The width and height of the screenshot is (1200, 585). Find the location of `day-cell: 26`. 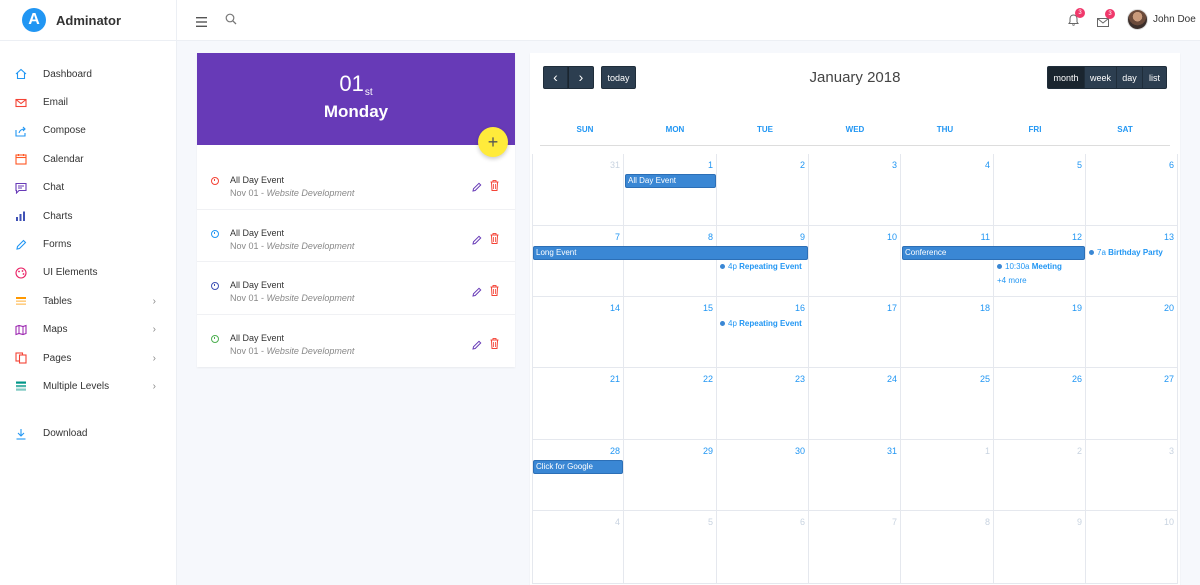

day-cell: 26 is located at coordinates (1040, 404).